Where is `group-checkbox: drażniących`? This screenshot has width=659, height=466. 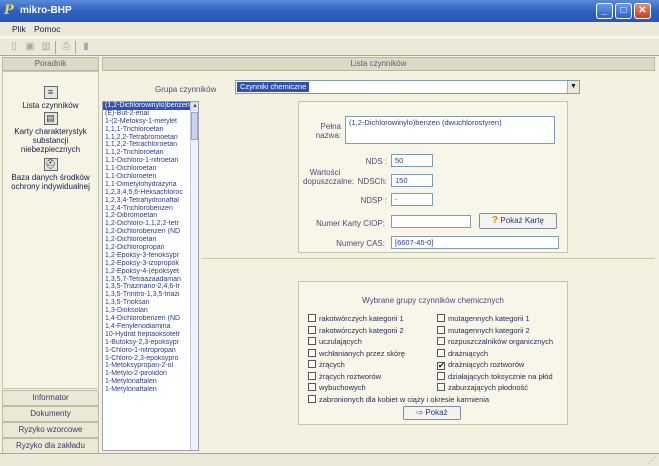
group-checkbox: drażniących is located at coordinates (462, 353).